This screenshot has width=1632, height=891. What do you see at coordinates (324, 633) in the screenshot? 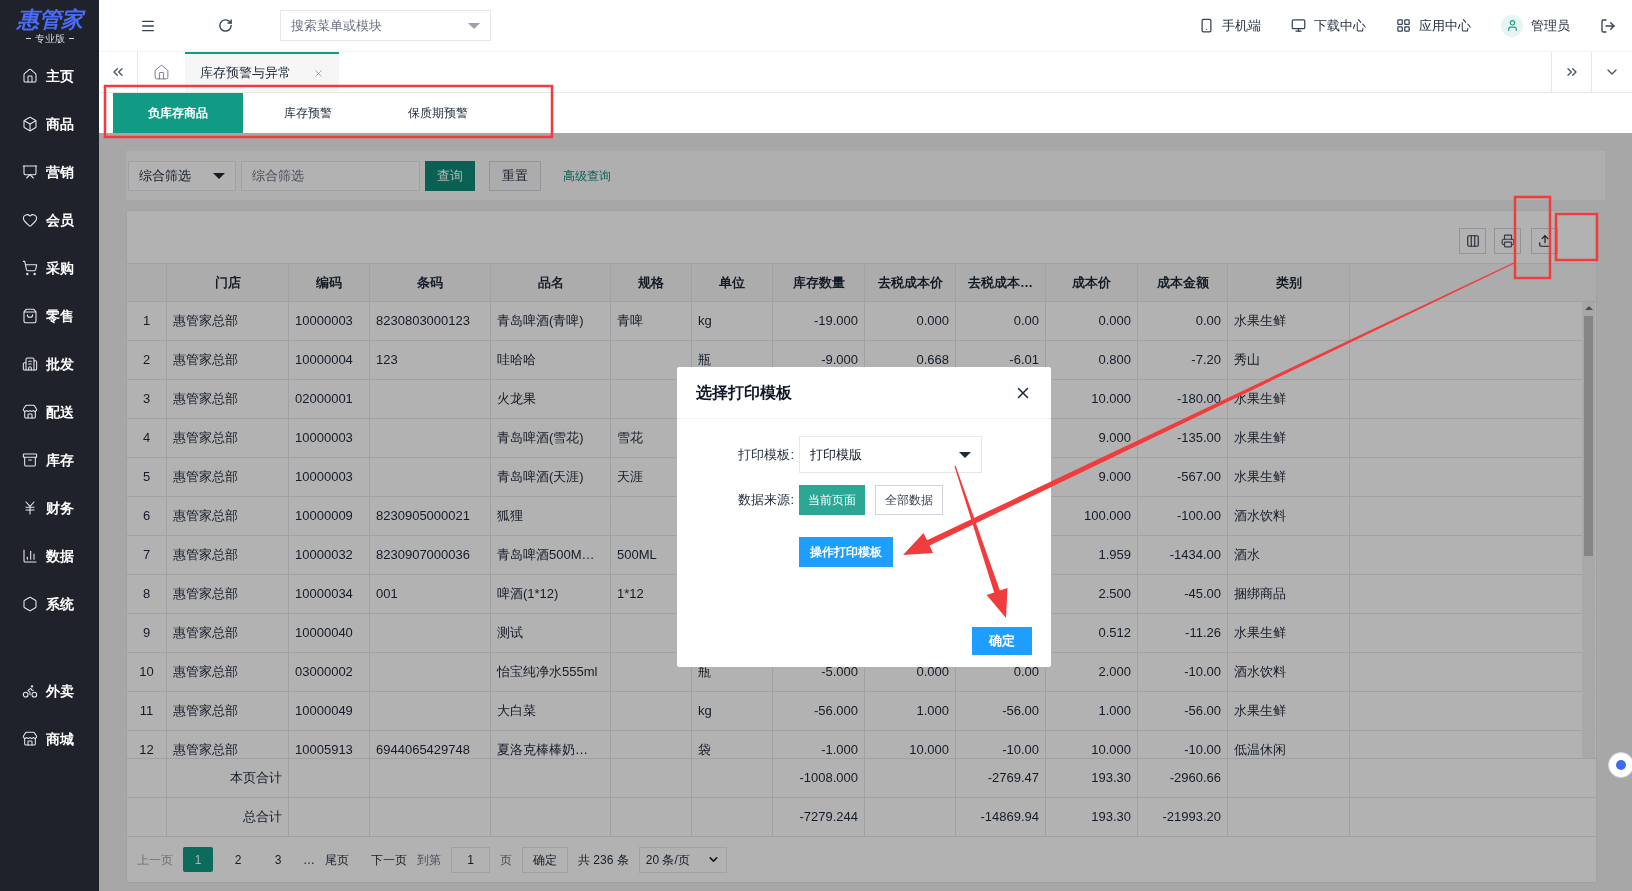
I see `table-cell-text: 10000040` at bounding box center [324, 633].